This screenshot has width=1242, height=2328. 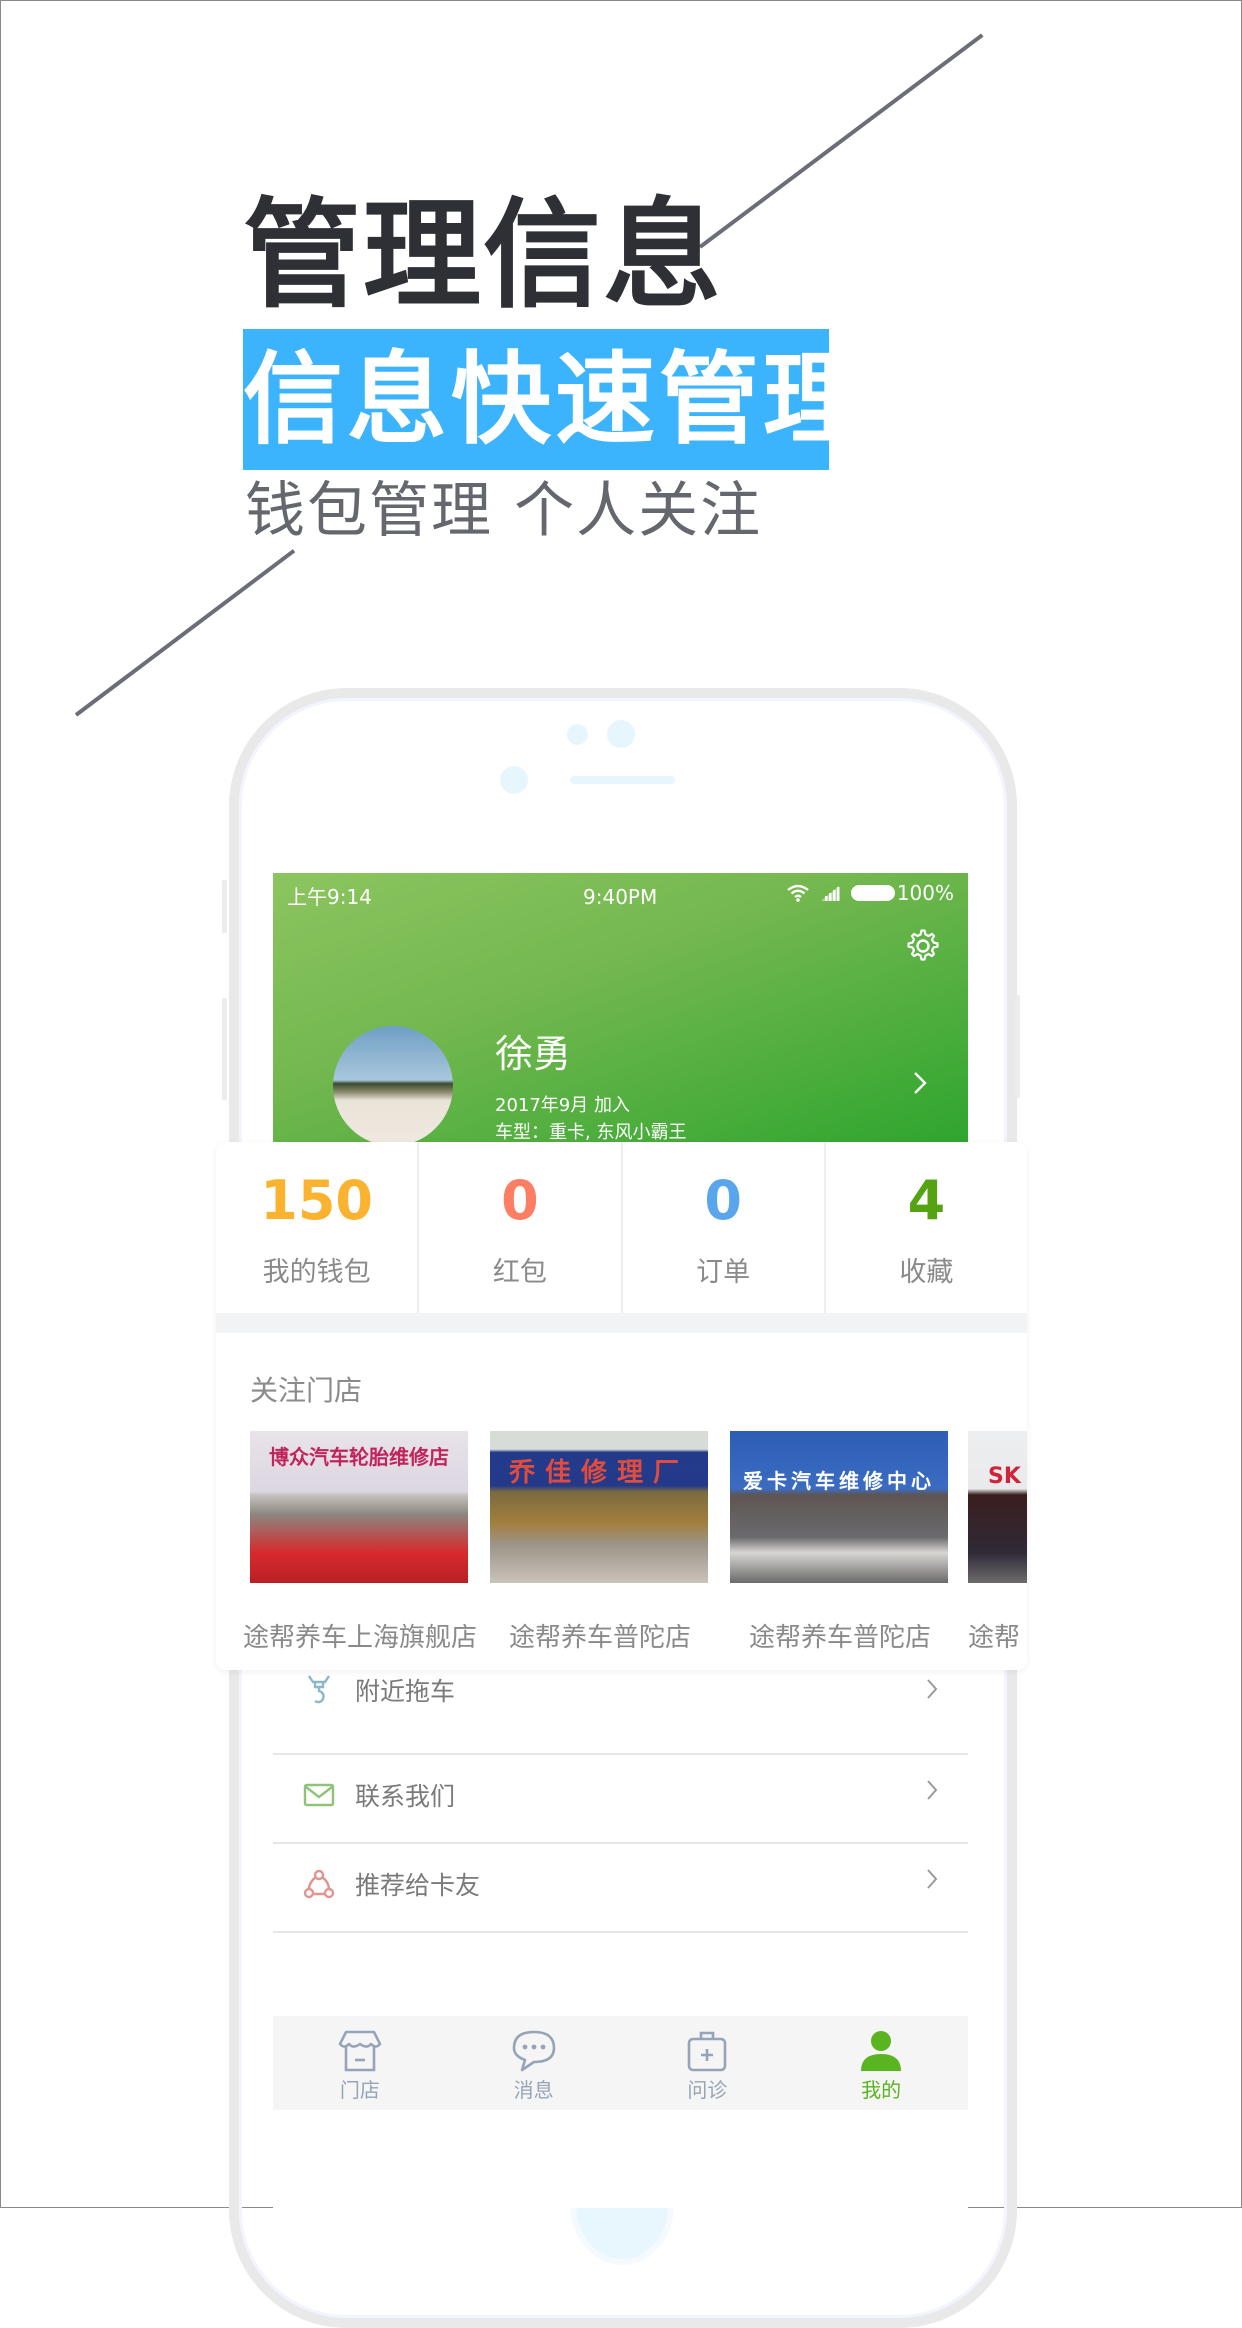 What do you see at coordinates (839, 1507) in the screenshot?
I see `store-photo: 爱卡汽车维修中心` at bounding box center [839, 1507].